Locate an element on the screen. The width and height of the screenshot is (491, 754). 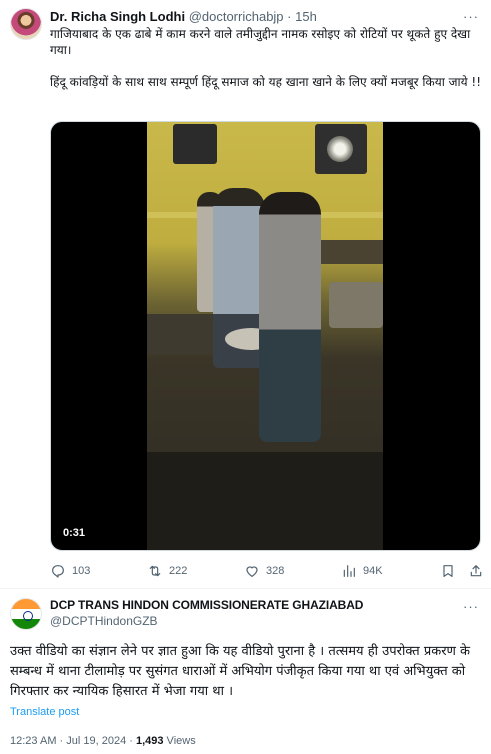
share-icon is located at coordinates (476, 571).